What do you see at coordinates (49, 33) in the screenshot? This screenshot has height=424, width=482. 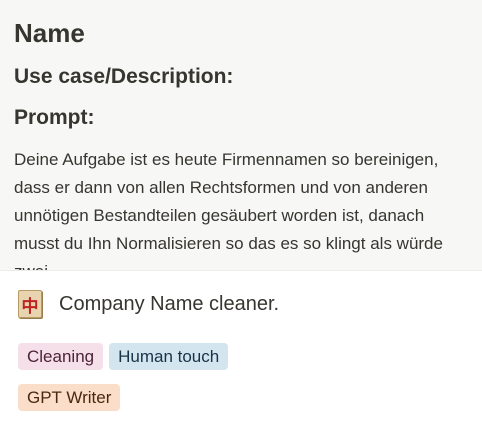 I see `preview-heading-name: Name` at bounding box center [49, 33].